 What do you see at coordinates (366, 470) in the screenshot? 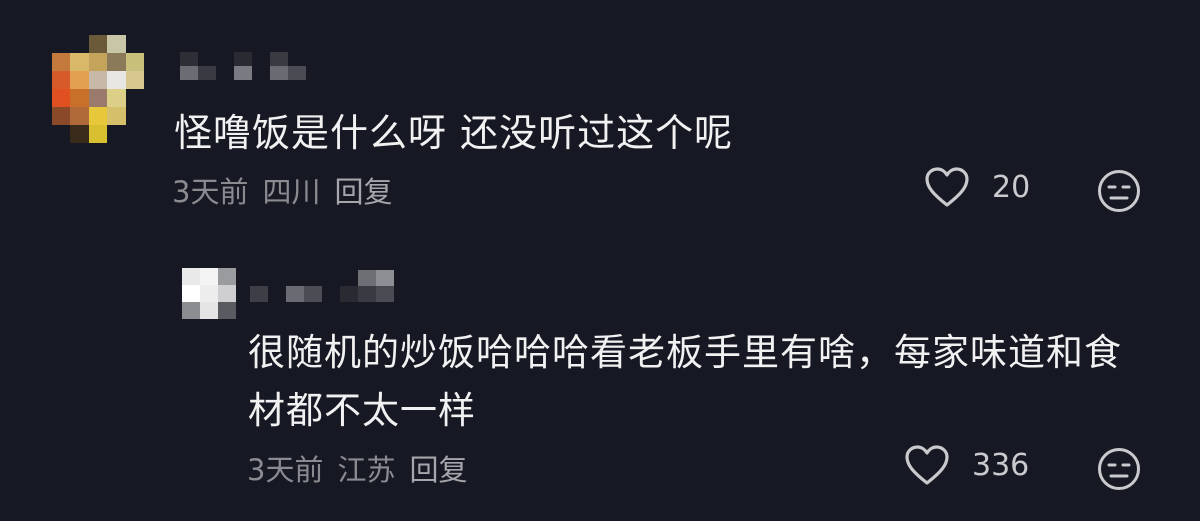
I see `comment-location: 江苏` at bounding box center [366, 470].